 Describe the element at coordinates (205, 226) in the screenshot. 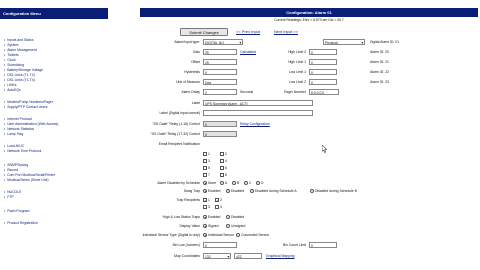

I see `display-signed-radio` at that location.